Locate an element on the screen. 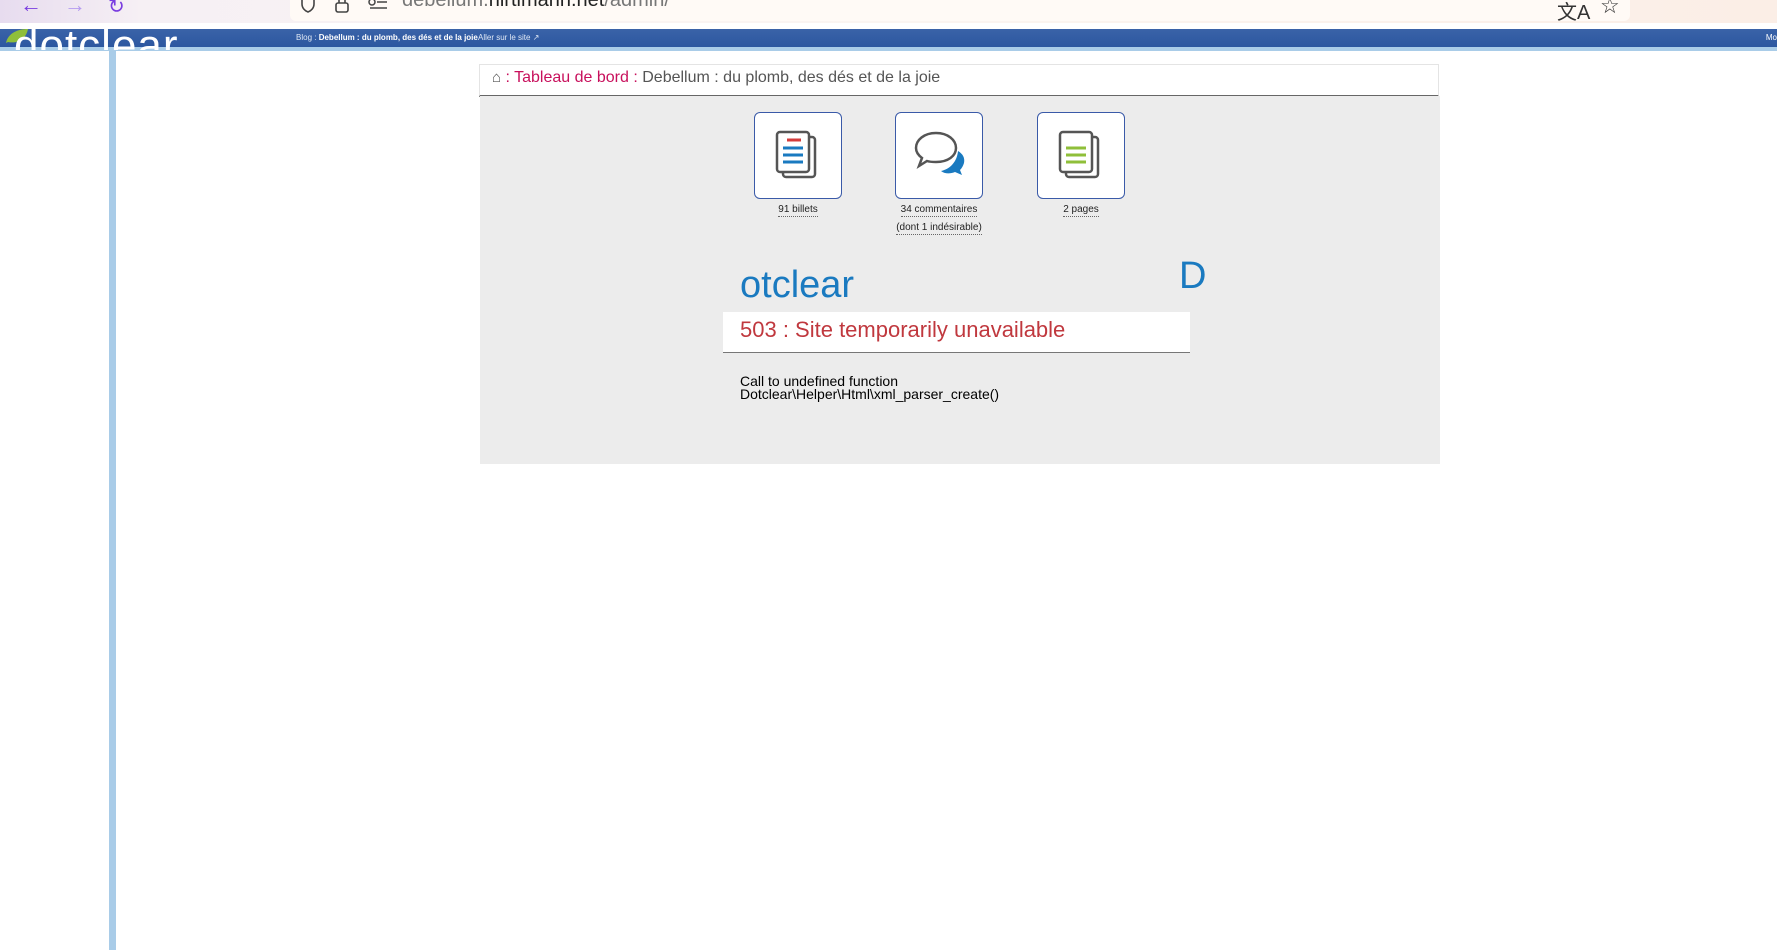  visit-site-link: Aller sur le site ↗ is located at coordinates (508, 37).